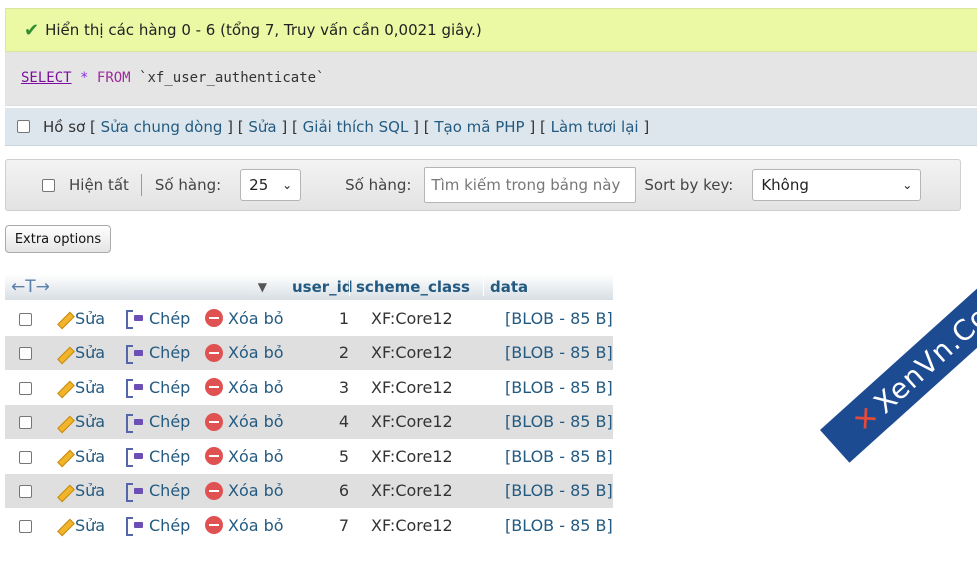  What do you see at coordinates (327, 421) in the screenshot?
I see `cell-user-id: 4` at bounding box center [327, 421].